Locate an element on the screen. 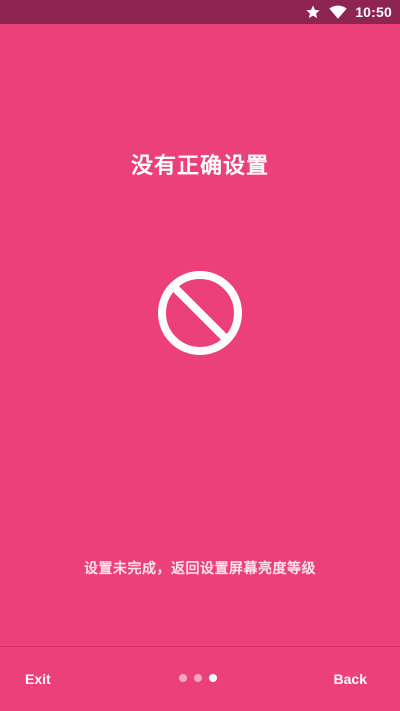 Image resolution: width=400 pixels, height=711 pixels. bottom-navigation: Exit Back is located at coordinates (200, 679).